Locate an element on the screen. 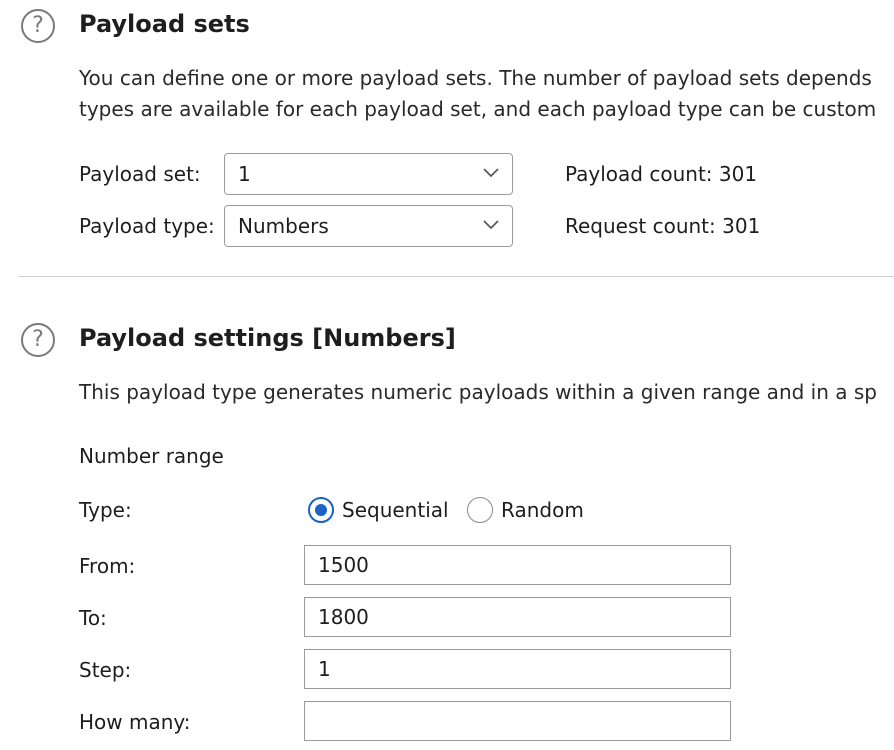  from-input is located at coordinates (517, 565).